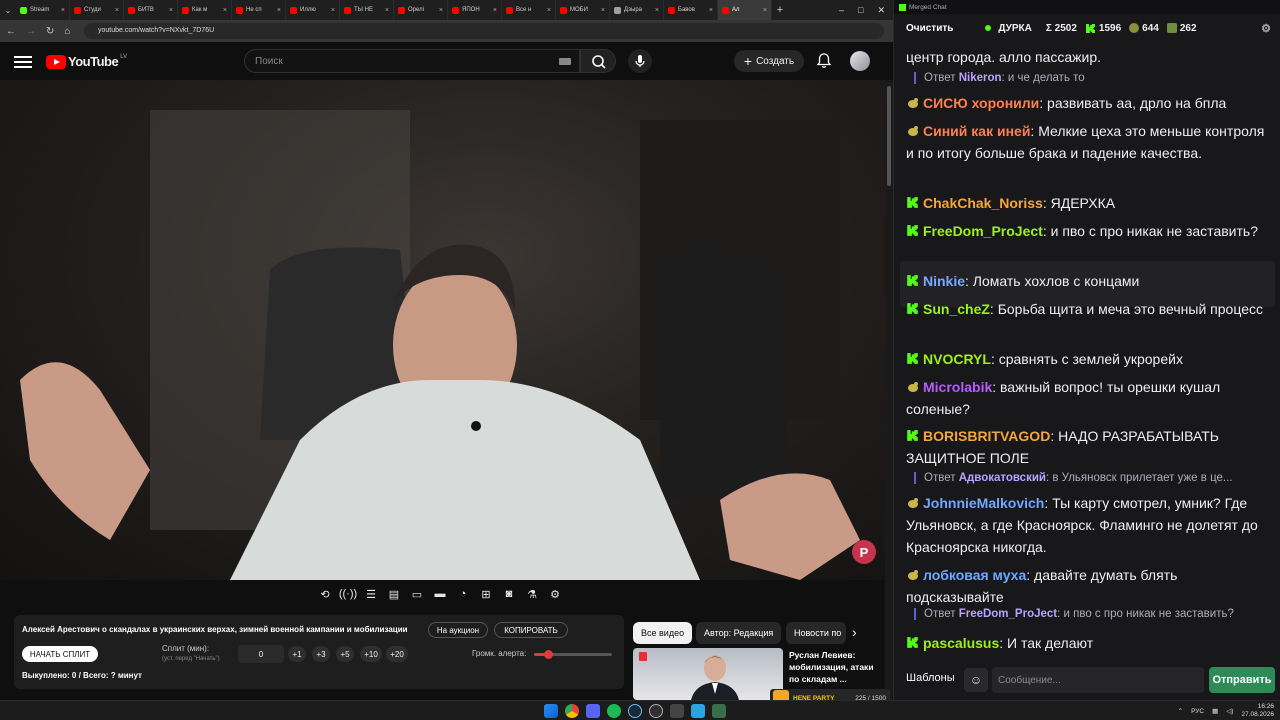 The width and height of the screenshot is (1280, 720). What do you see at coordinates (97, 10) in the screenshot?
I see `browser-tab: Студи ×` at bounding box center [97, 10].